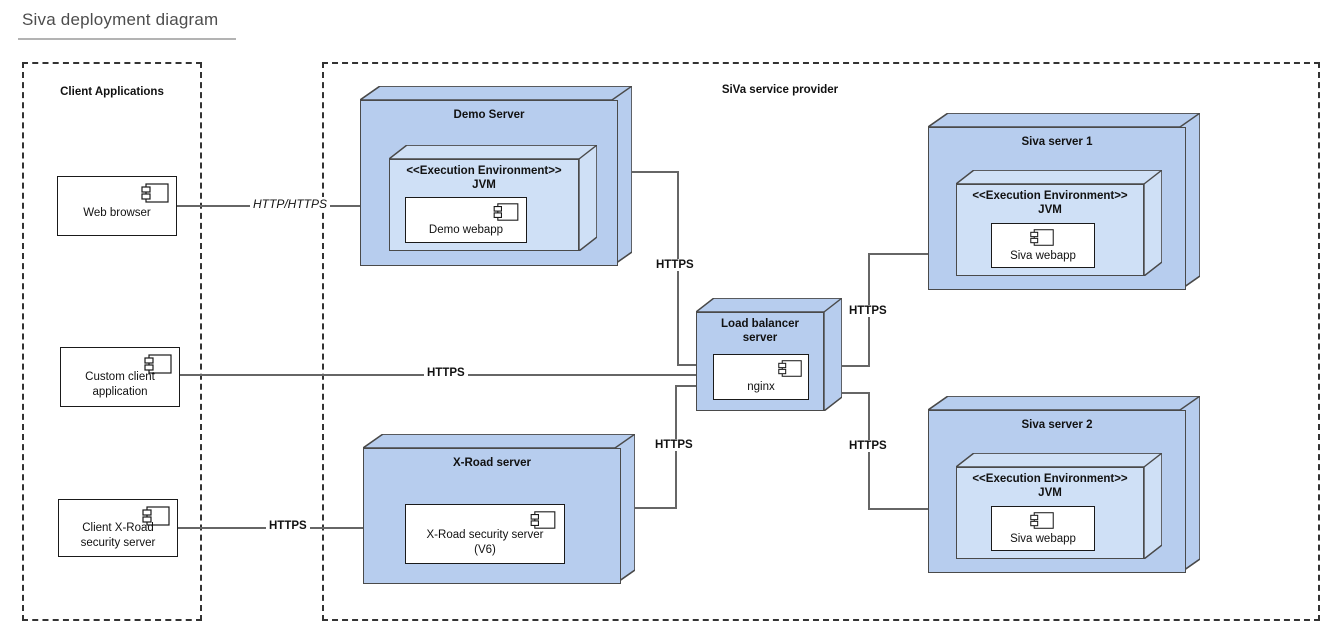 The width and height of the screenshot is (1343, 644). I want to click on edge-xroad-client-to-xroad-server-label: HTTPS, so click(288, 526).